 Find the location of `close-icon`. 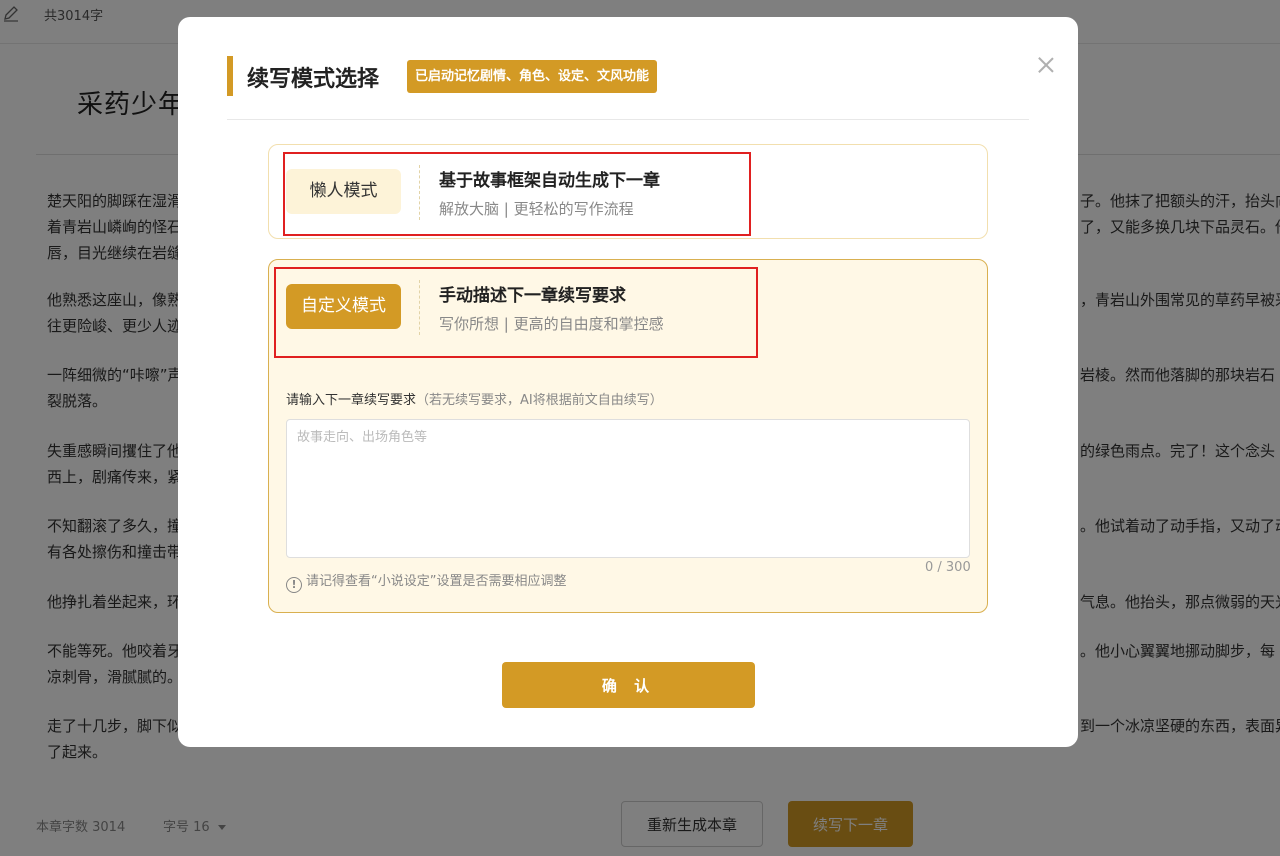

close-icon is located at coordinates (1046, 66).